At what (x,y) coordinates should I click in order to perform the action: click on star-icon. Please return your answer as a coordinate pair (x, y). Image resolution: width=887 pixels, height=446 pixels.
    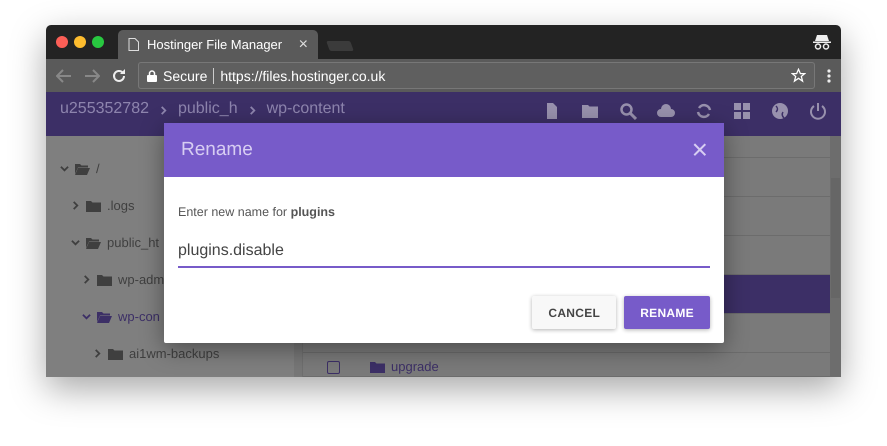
    Looking at the image, I should click on (798, 76).